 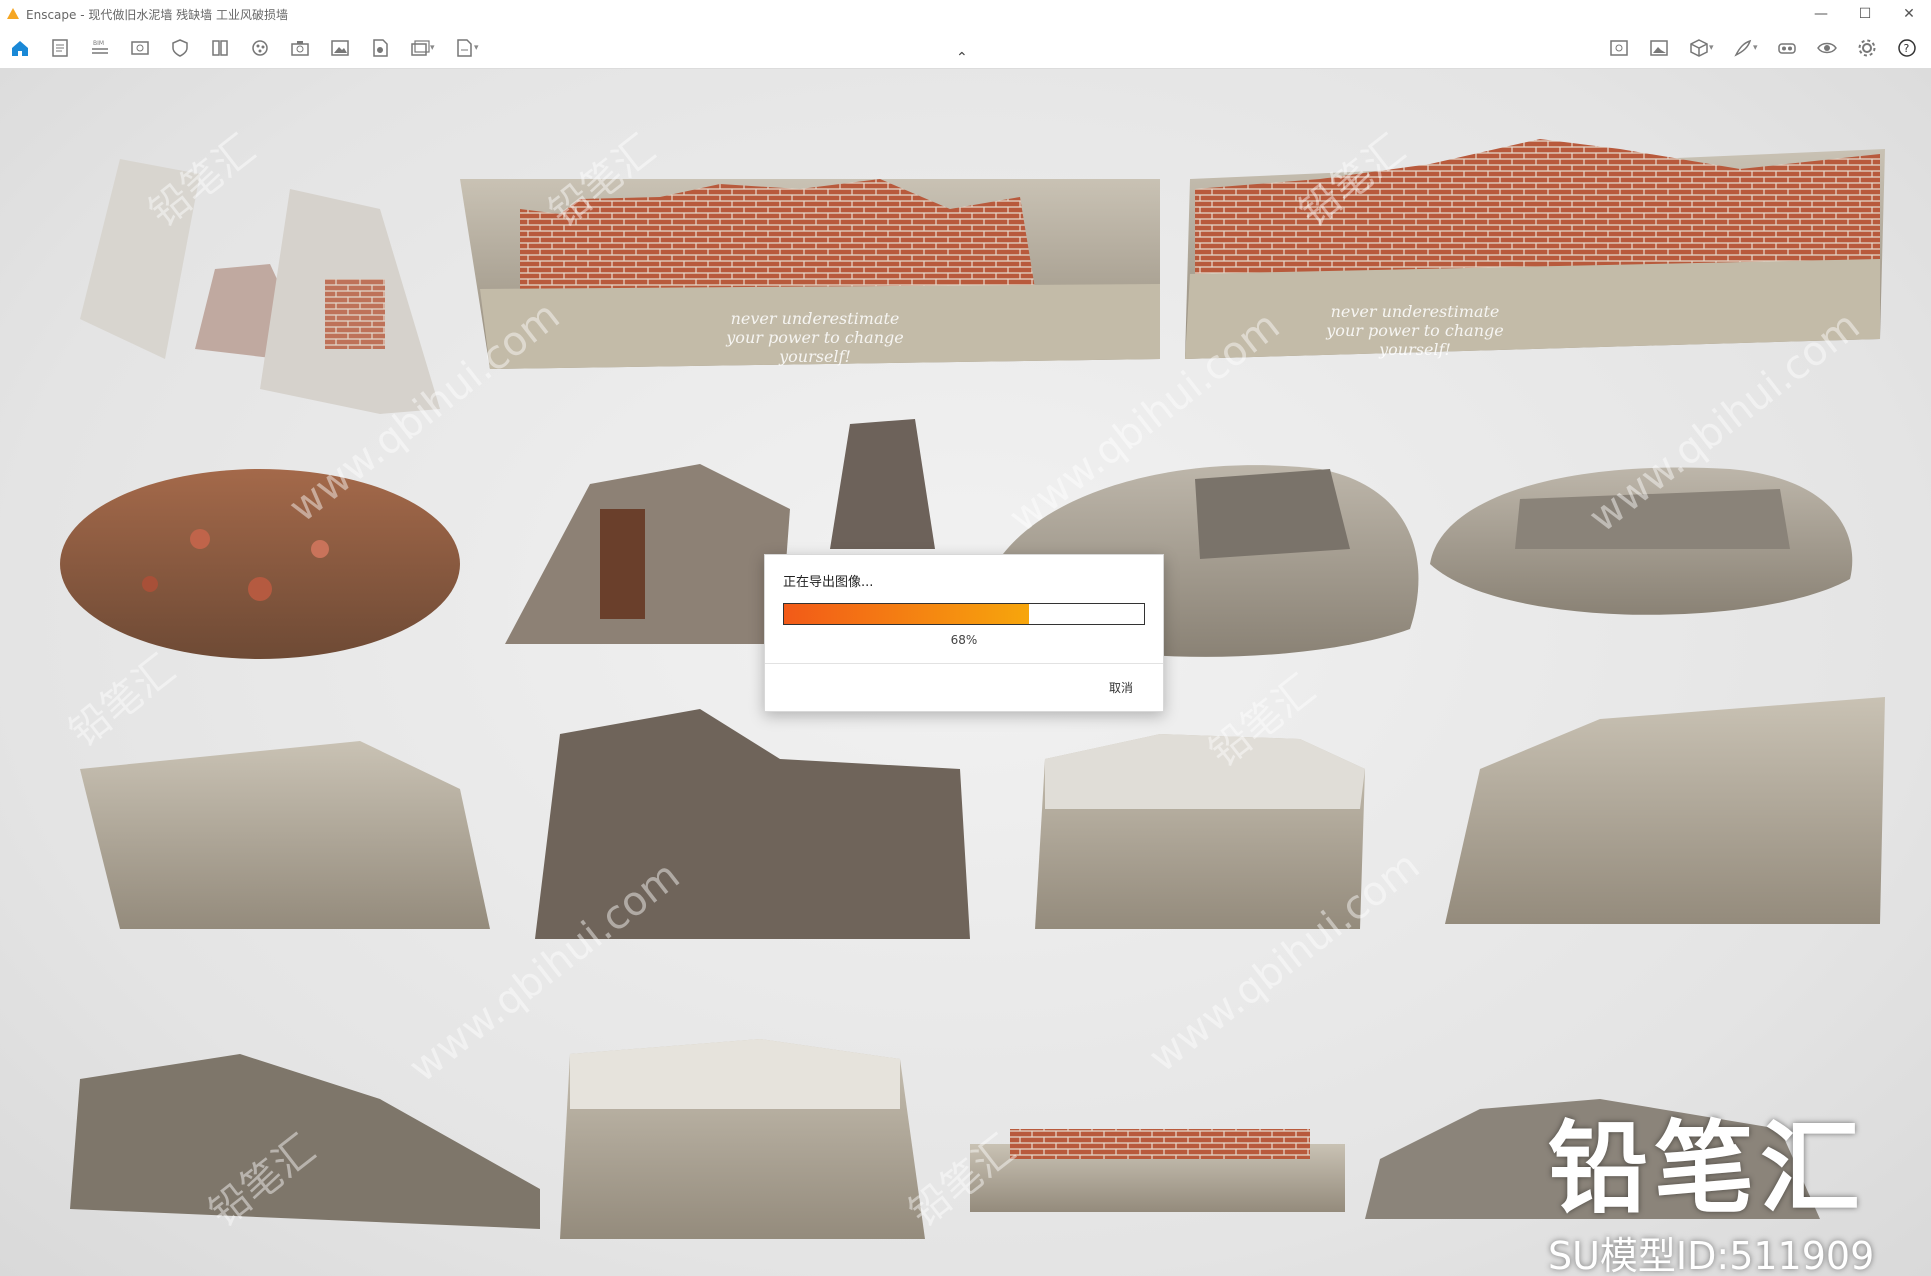 I want to click on model-id-text: SU模型ID:511909, so click(x=1711, y=1255).